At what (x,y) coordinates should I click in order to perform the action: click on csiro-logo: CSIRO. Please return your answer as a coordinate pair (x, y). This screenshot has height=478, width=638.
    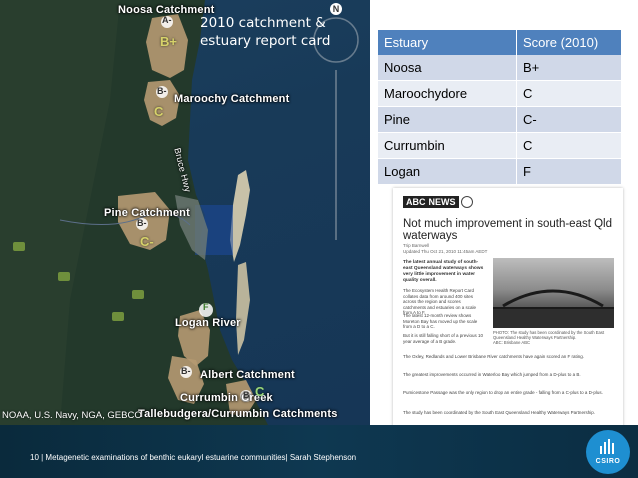
    Looking at the image, I should click on (608, 452).